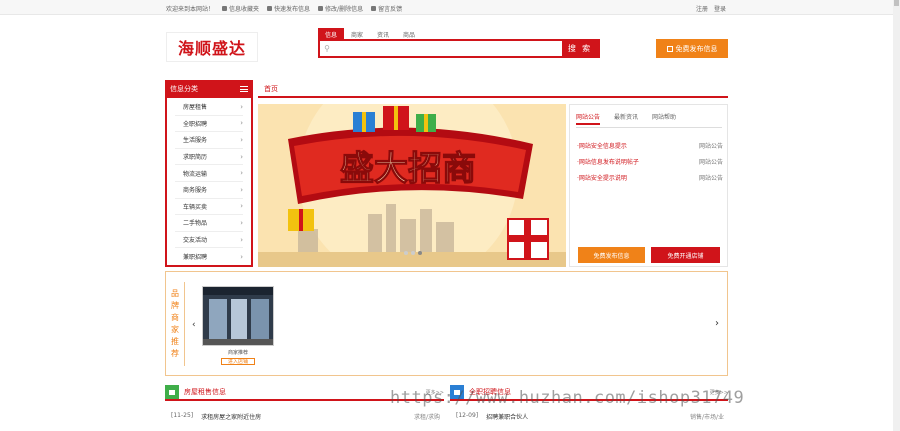  I want to click on merchant-card: 商家推荐 进入店铺, so click(238, 325).